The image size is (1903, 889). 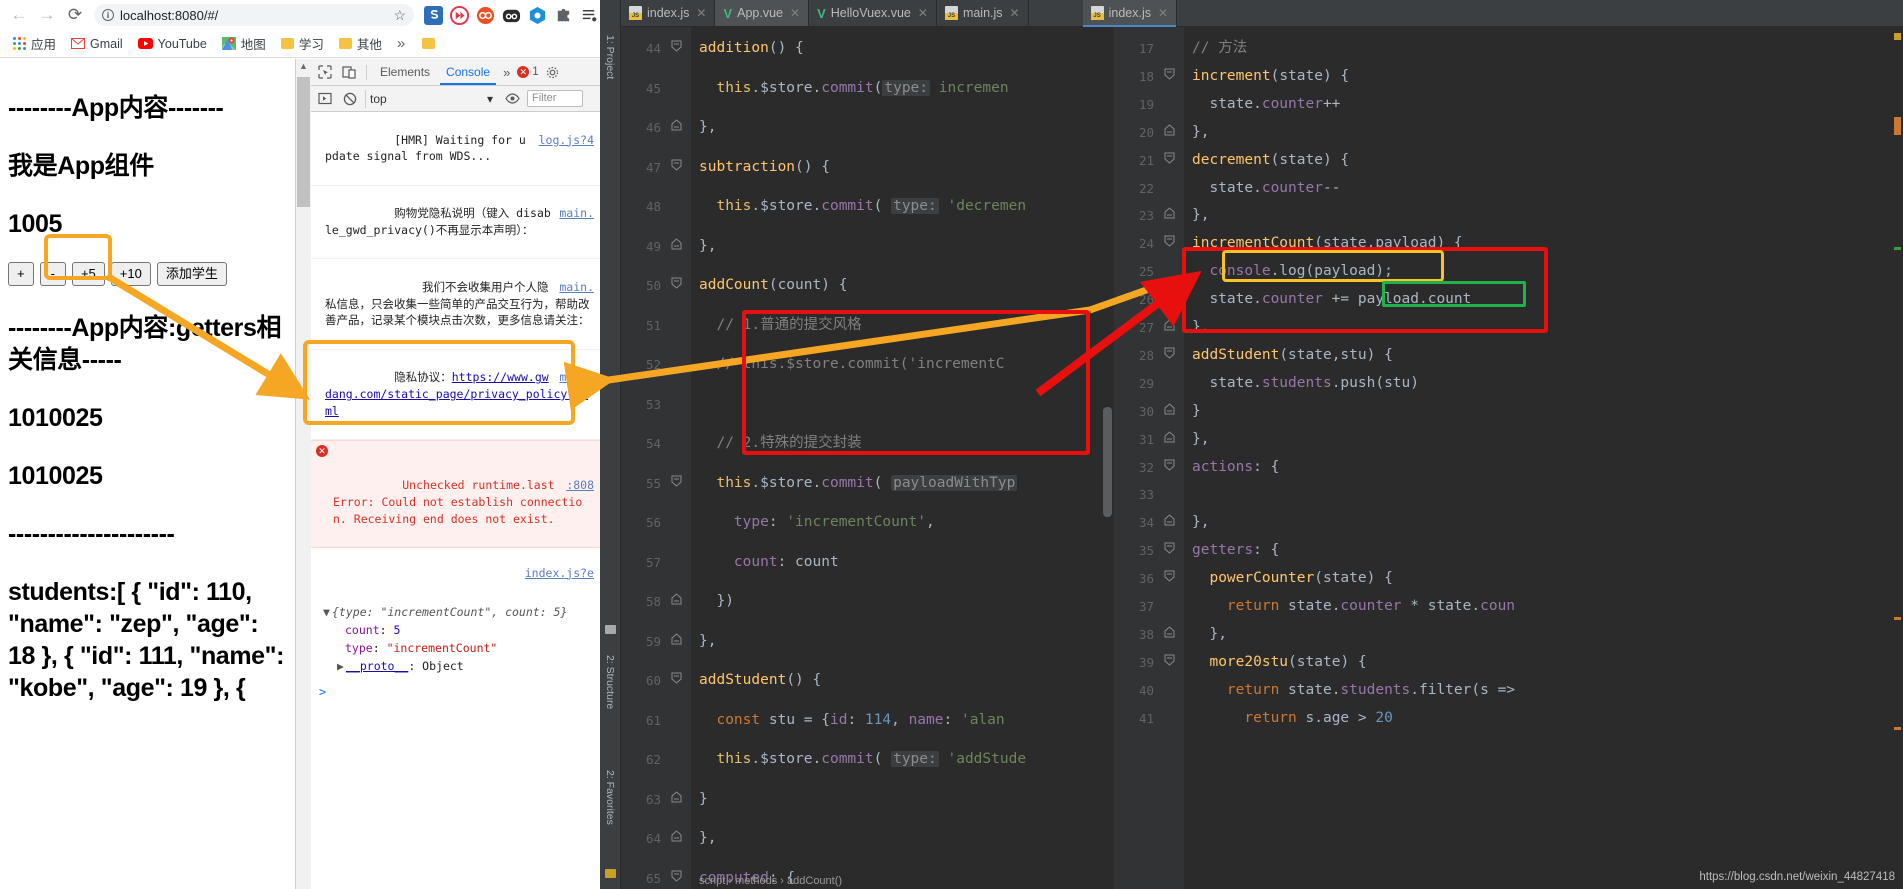 What do you see at coordinates (327, 613) in the screenshot?
I see `expand-triangle-icon: ▼` at bounding box center [327, 613].